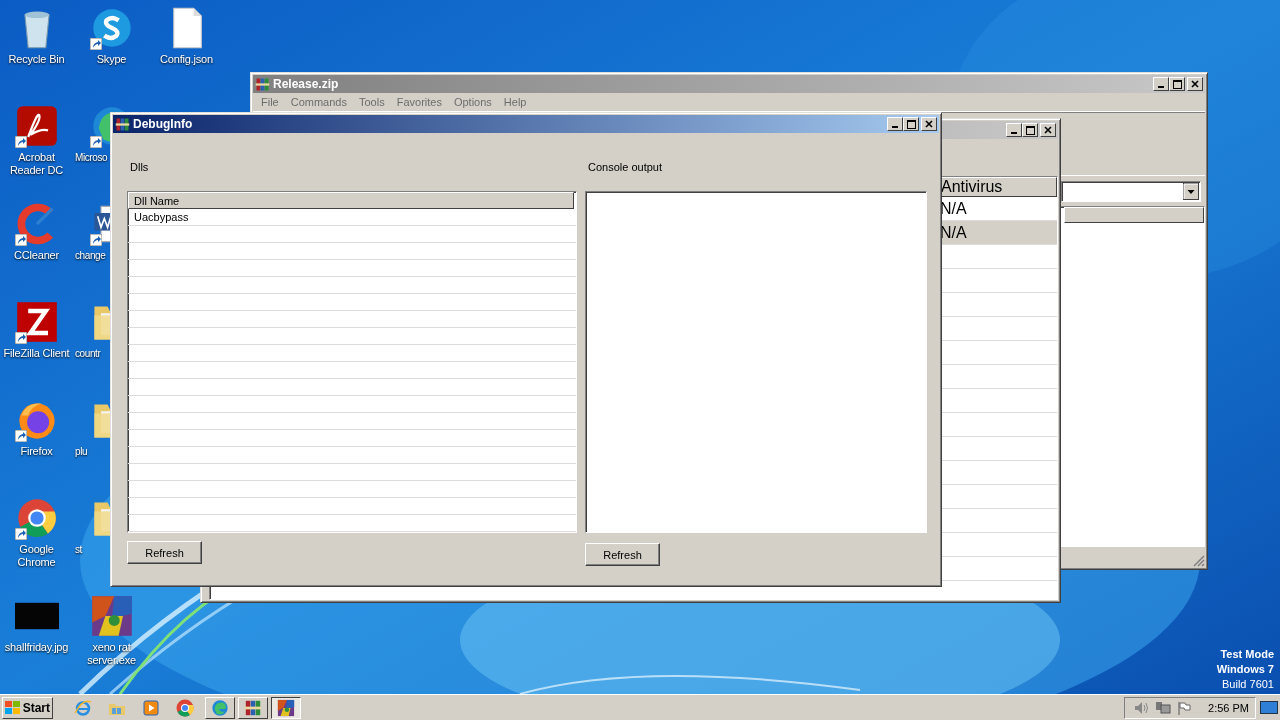 The height and width of the screenshot is (720, 1280). Describe the element at coordinates (36, 353) in the screenshot. I see `desktop-icon-label: FileZilla Client` at that location.